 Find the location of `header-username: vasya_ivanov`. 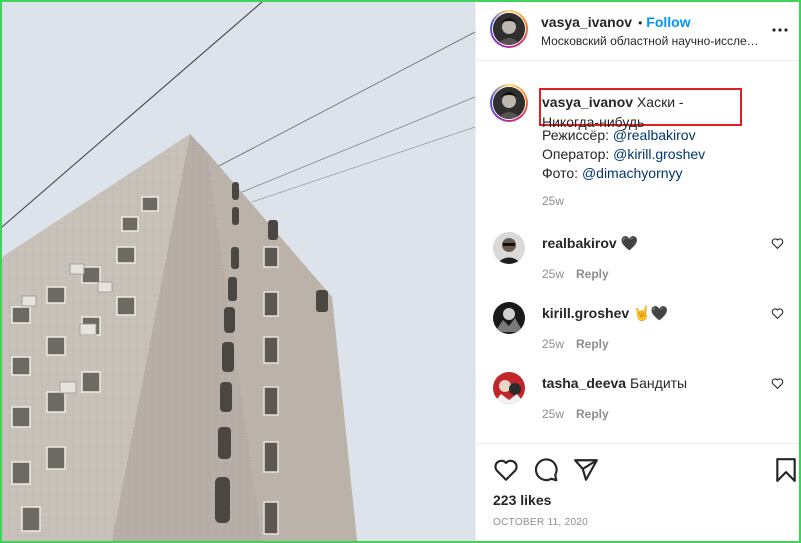

header-username: vasya_ivanov is located at coordinates (586, 22).